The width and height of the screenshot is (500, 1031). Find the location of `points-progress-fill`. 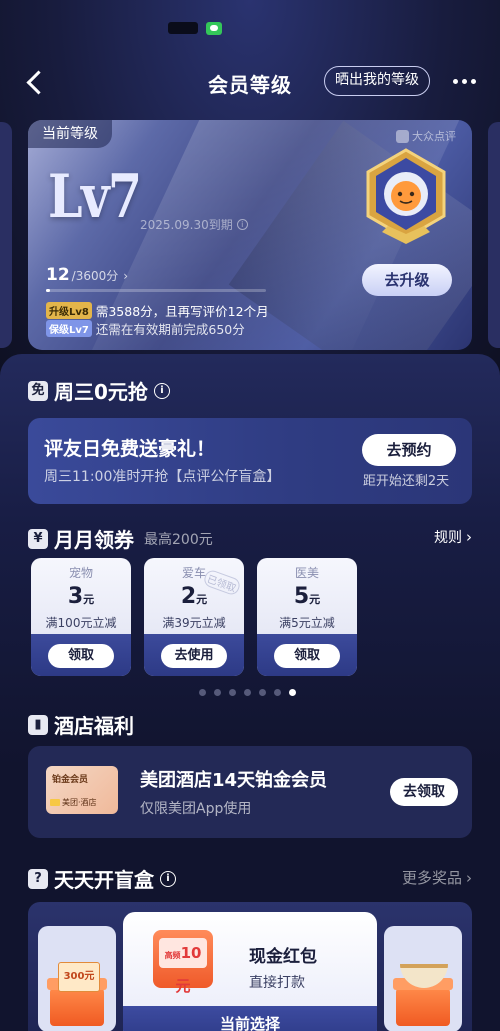

points-progress-fill is located at coordinates (48, 290).